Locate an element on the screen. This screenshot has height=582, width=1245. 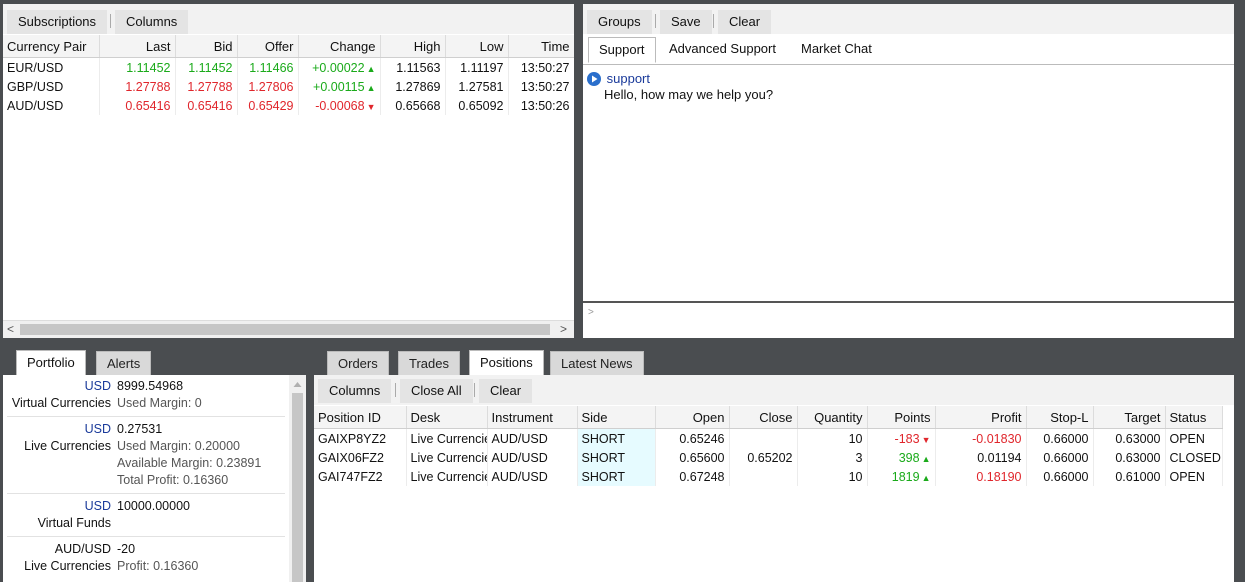
chat-sender-row: support is located at coordinates (618, 78).